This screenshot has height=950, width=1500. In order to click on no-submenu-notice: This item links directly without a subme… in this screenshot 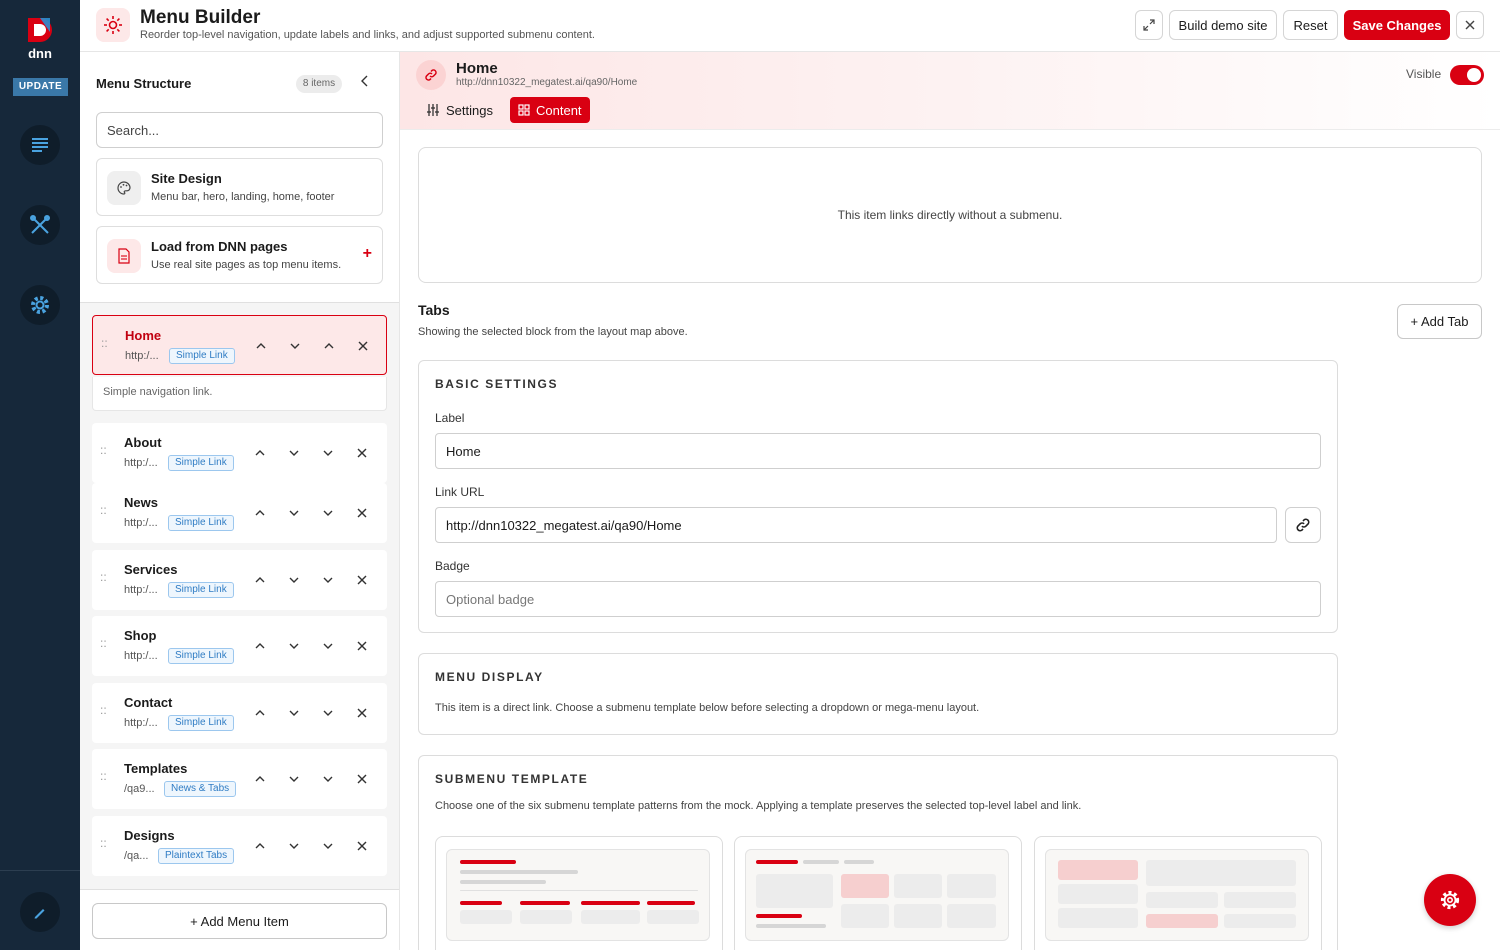, I will do `click(950, 215)`.